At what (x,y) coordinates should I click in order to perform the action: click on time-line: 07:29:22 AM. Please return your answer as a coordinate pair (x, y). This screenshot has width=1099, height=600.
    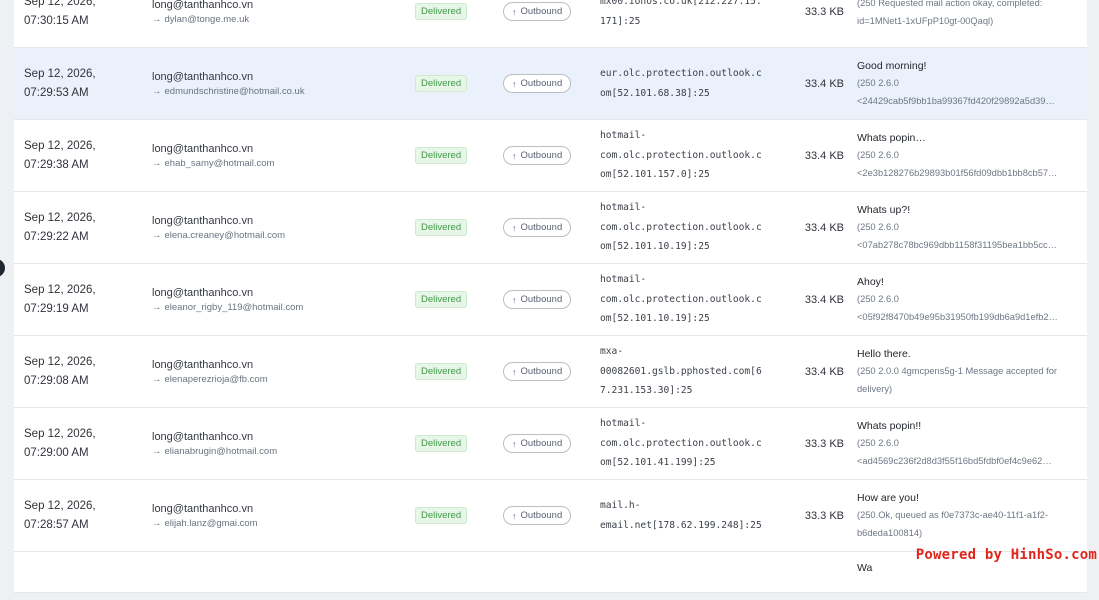
    Looking at the image, I should click on (56, 236).